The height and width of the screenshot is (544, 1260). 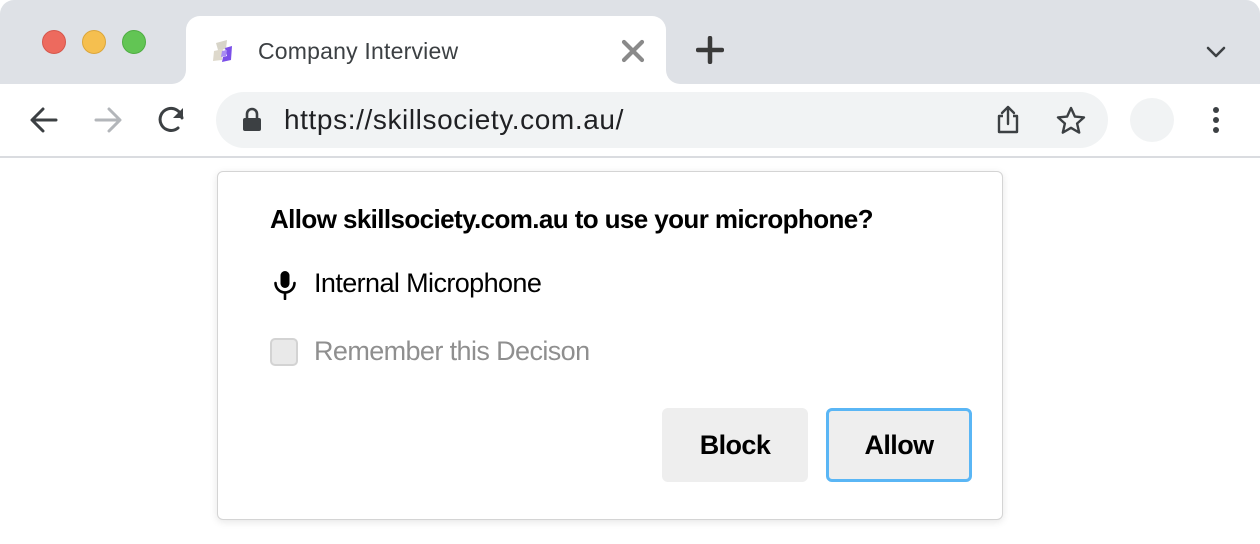 What do you see at coordinates (633, 51) in the screenshot?
I see `close-icon` at bounding box center [633, 51].